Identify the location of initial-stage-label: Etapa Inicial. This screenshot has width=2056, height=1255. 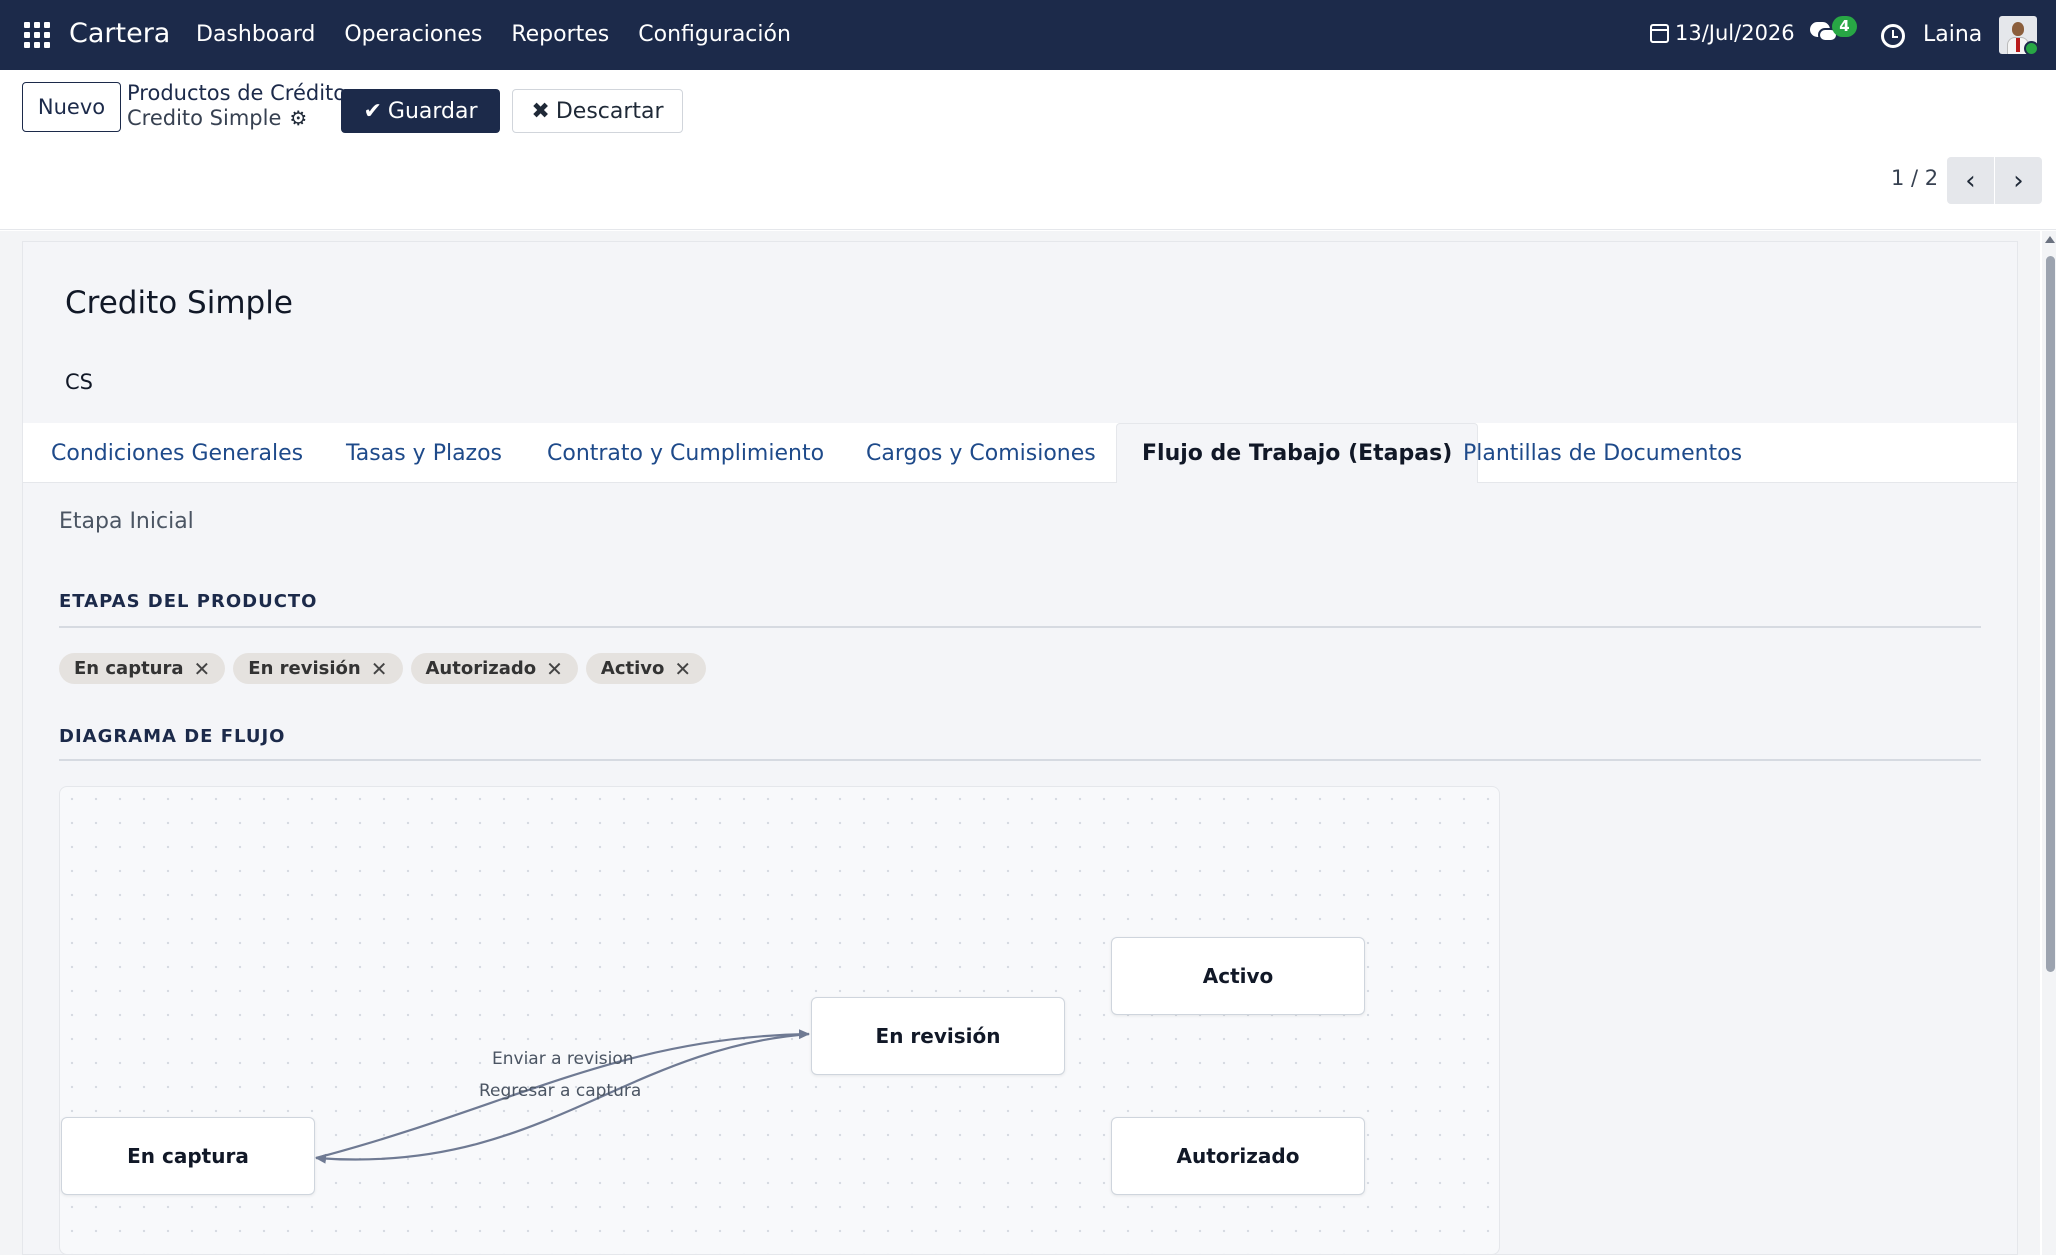
(126, 521).